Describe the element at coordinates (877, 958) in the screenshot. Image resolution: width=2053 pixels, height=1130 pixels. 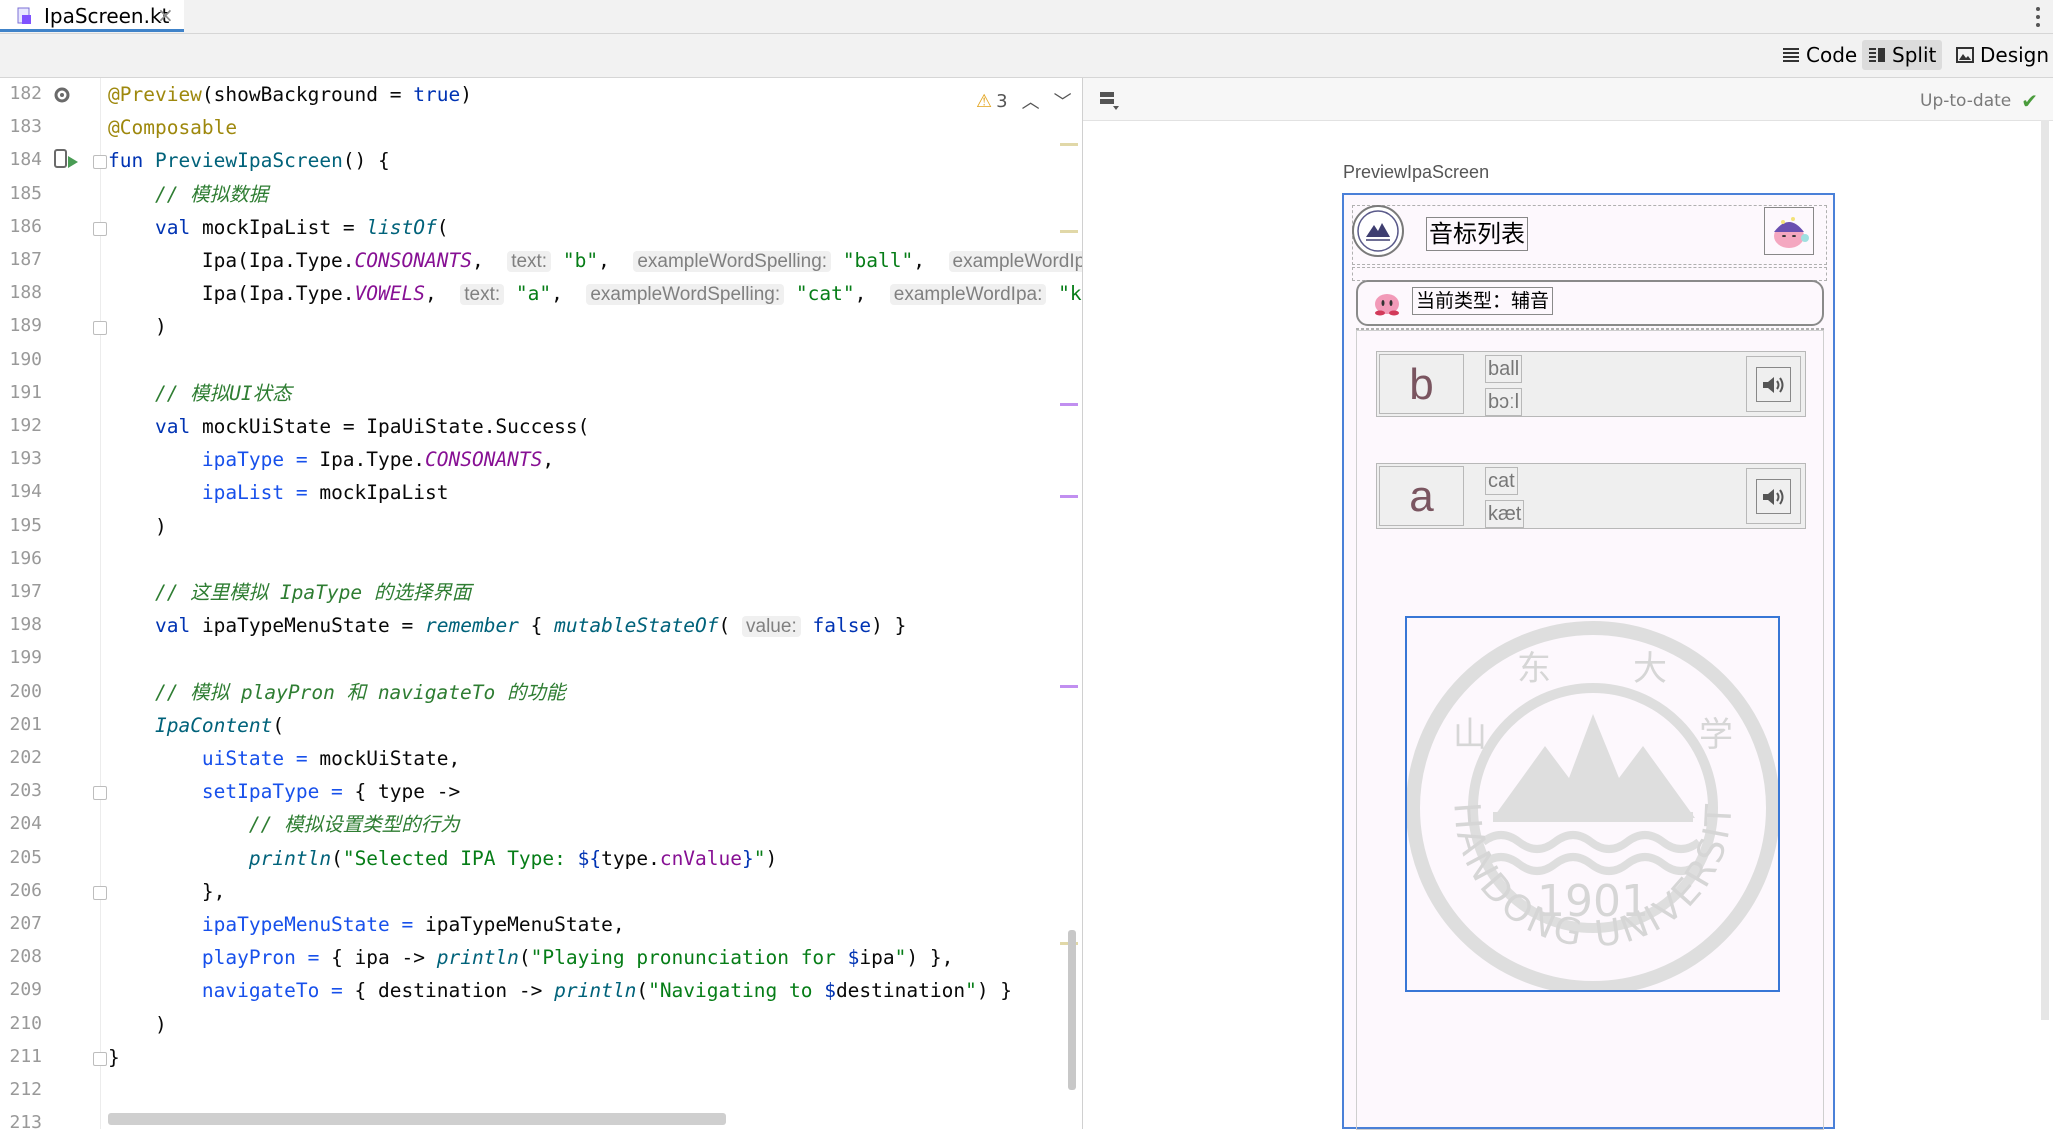
I see `code-token: ipa` at that location.